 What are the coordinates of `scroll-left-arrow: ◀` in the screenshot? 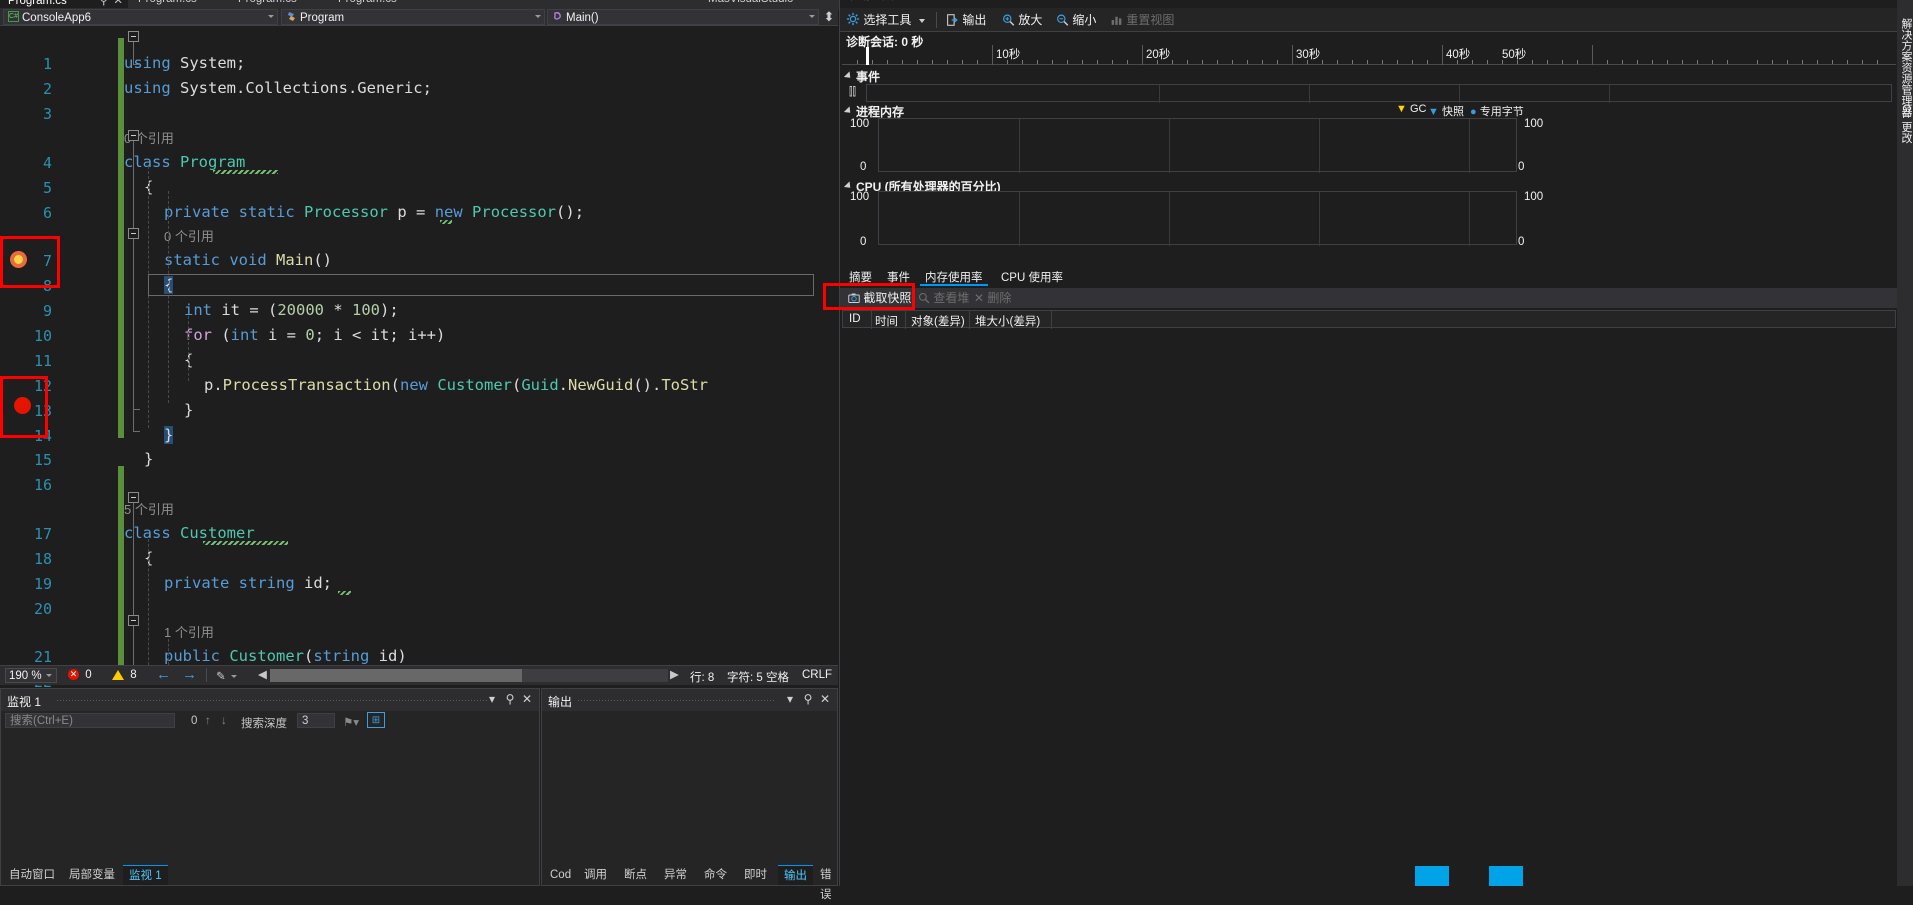 It's located at (262, 674).